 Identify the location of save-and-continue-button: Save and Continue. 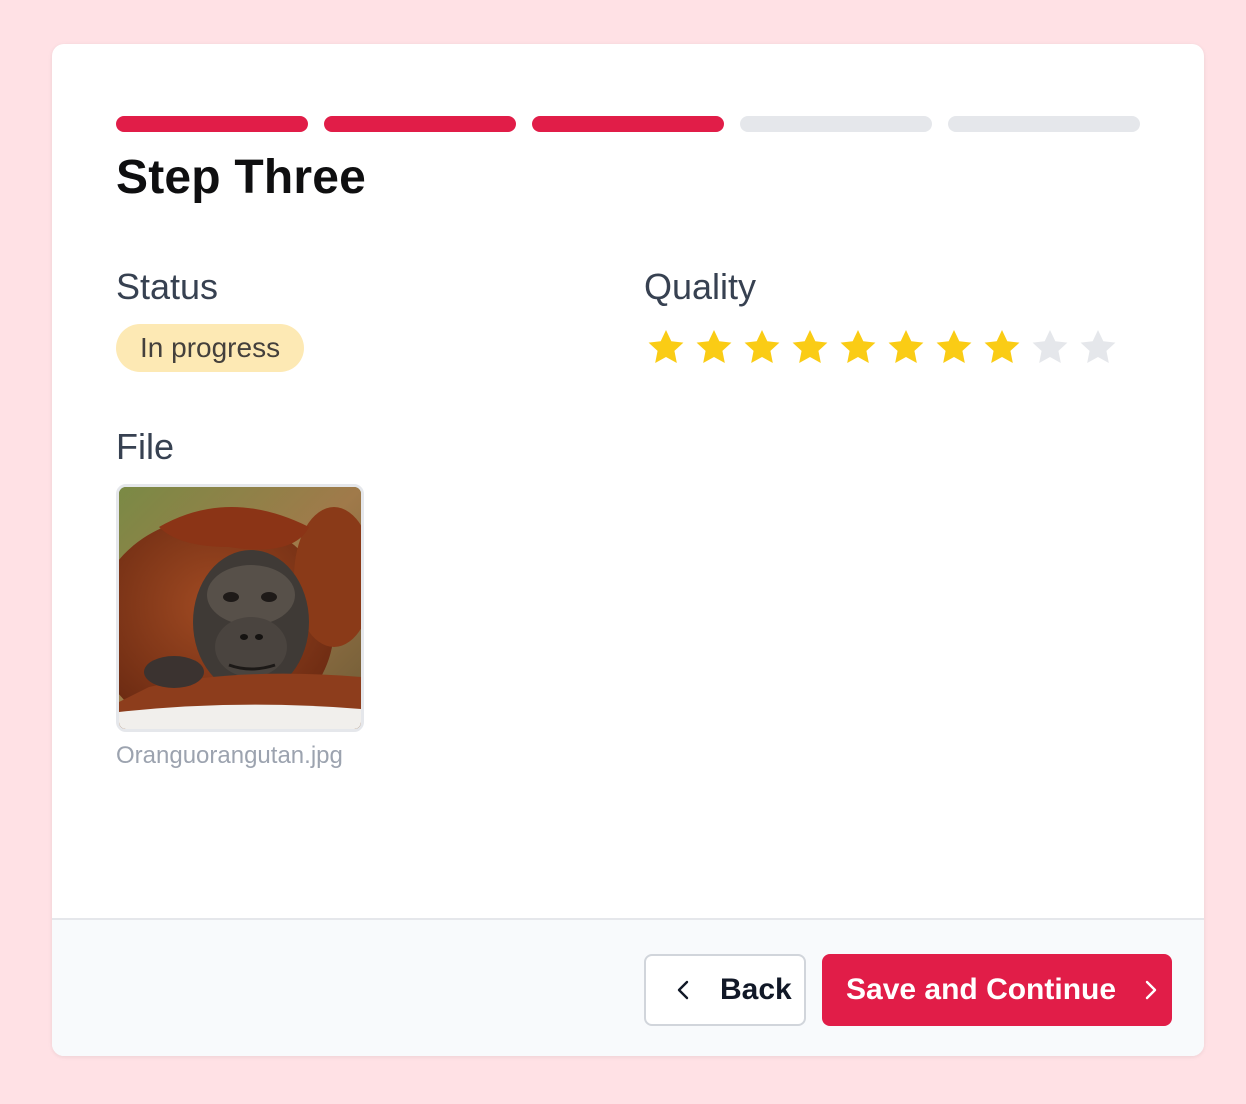
(997, 990).